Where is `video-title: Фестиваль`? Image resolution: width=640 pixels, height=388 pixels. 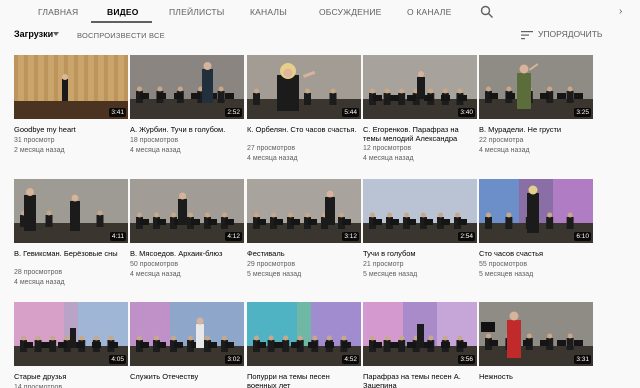 video-title: Фестиваль is located at coordinates (304, 253).